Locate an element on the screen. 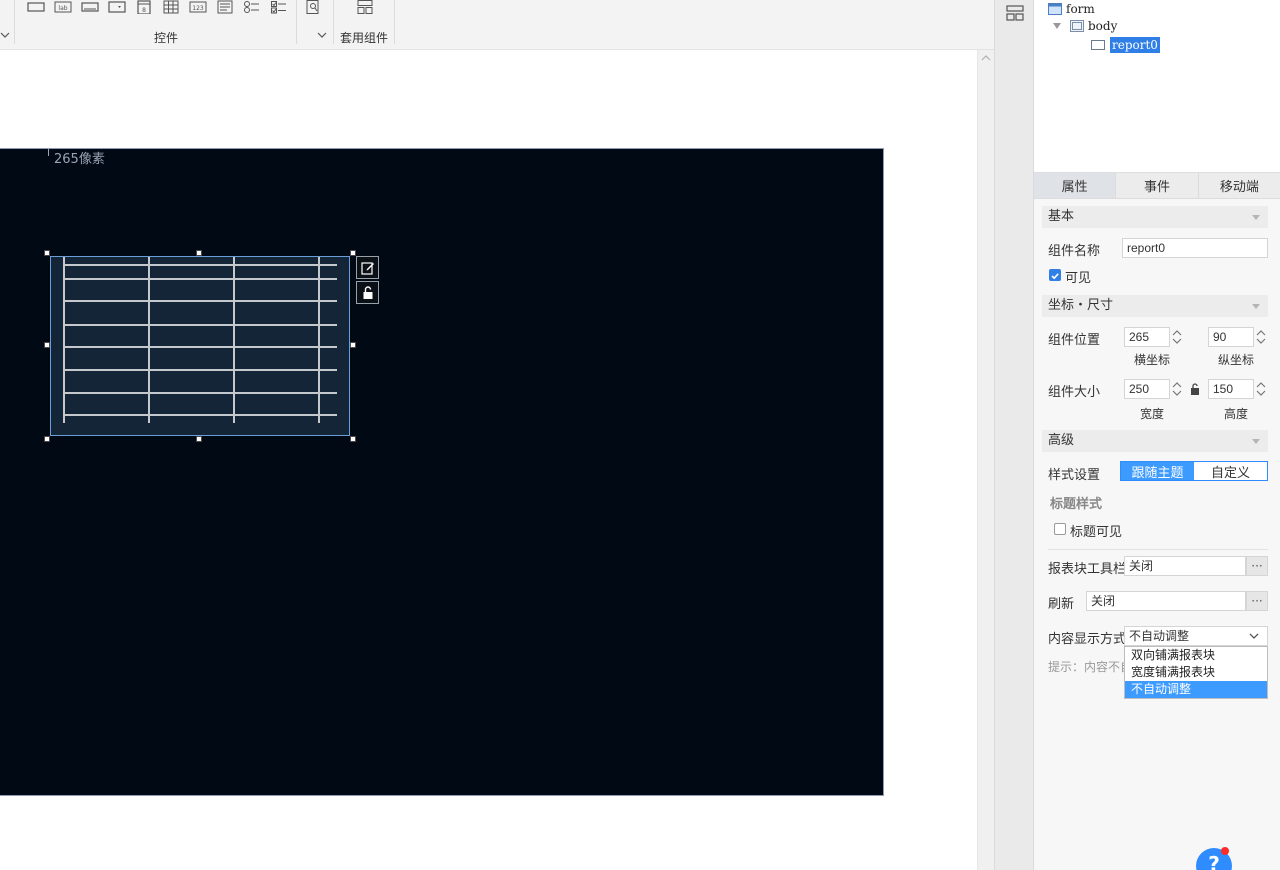 This screenshot has width=1280, height=870. tree-node-form: form is located at coordinates (1071, 9).